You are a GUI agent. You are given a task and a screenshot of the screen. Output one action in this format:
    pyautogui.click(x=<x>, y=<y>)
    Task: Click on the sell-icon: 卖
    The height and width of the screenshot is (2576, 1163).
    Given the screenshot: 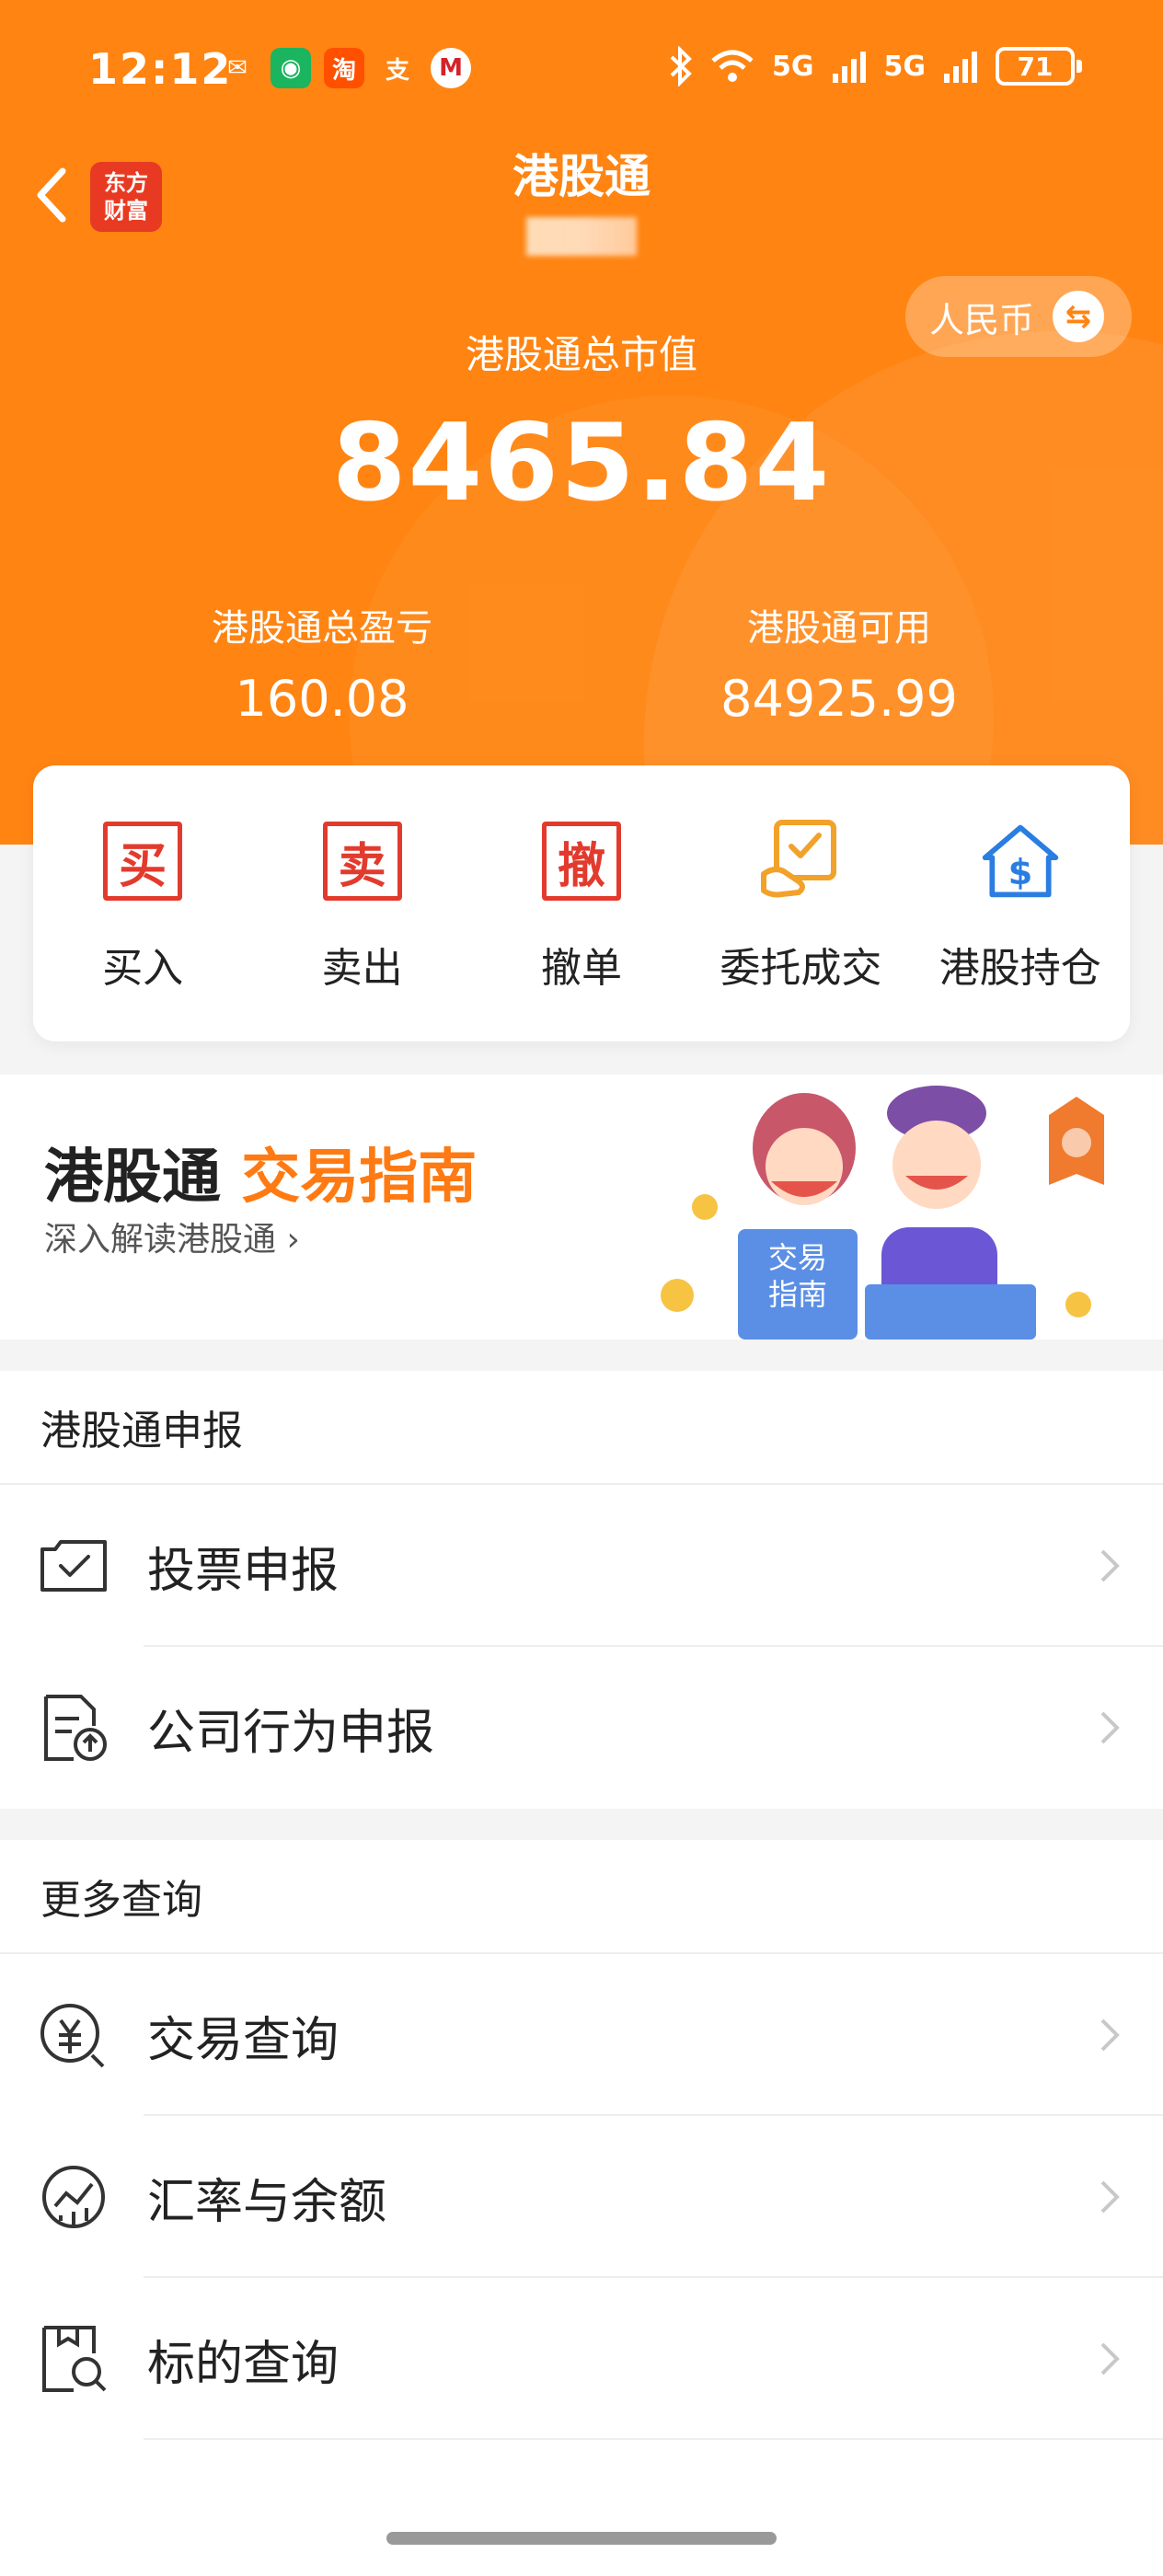 What is the action you would take?
    pyautogui.click(x=363, y=861)
    